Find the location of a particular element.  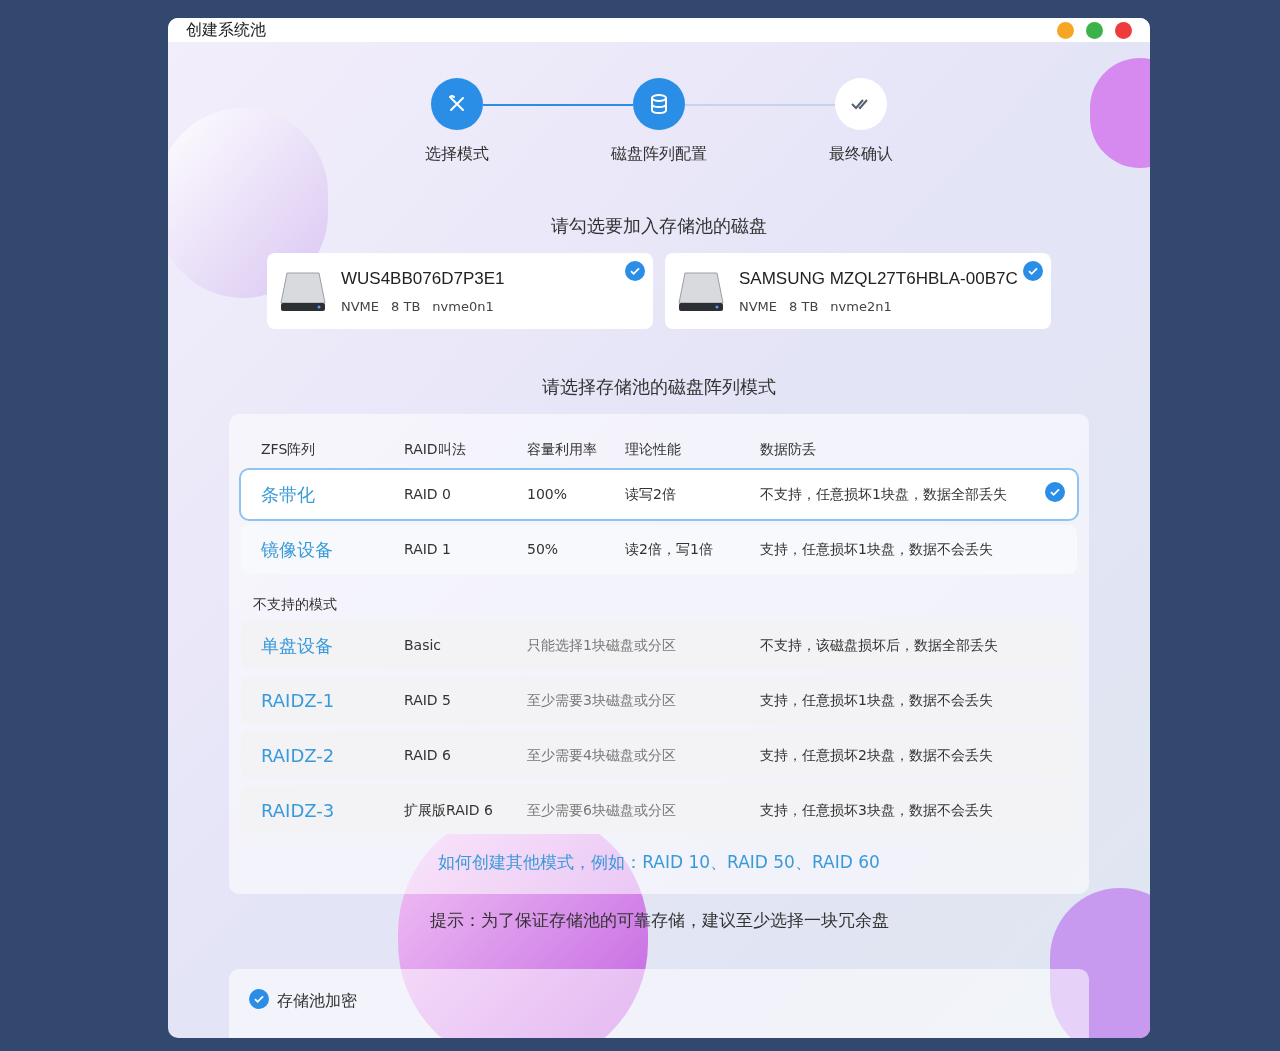

raid-name: RAID 0 is located at coordinates (428, 494).